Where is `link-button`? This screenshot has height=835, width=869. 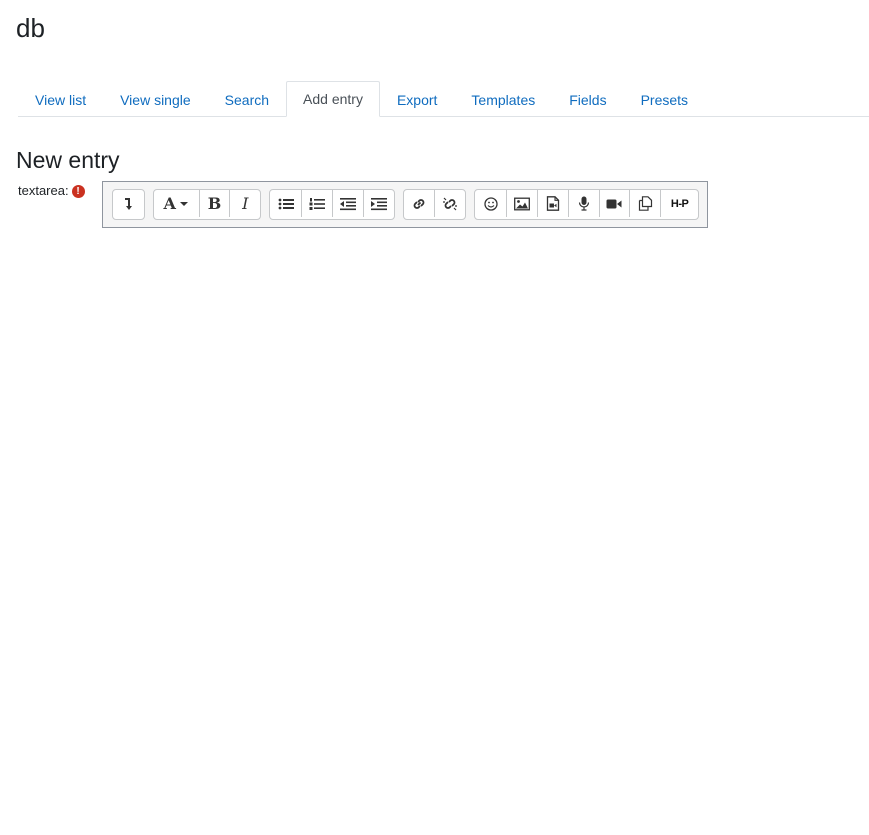
link-button is located at coordinates (419, 203).